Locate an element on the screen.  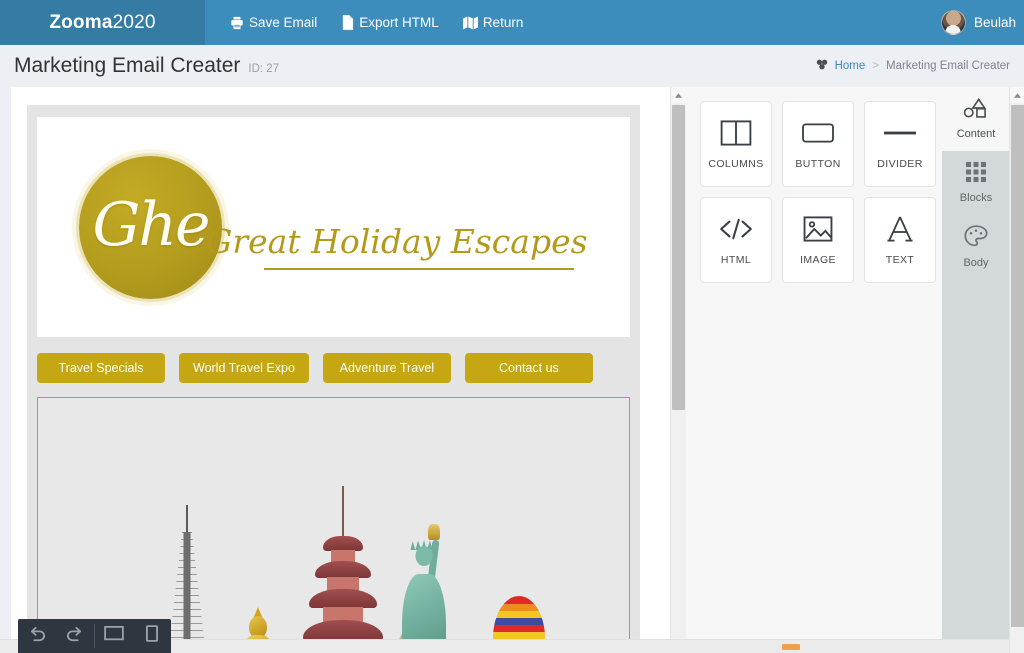
return-button: Return is located at coordinates (493, 22).